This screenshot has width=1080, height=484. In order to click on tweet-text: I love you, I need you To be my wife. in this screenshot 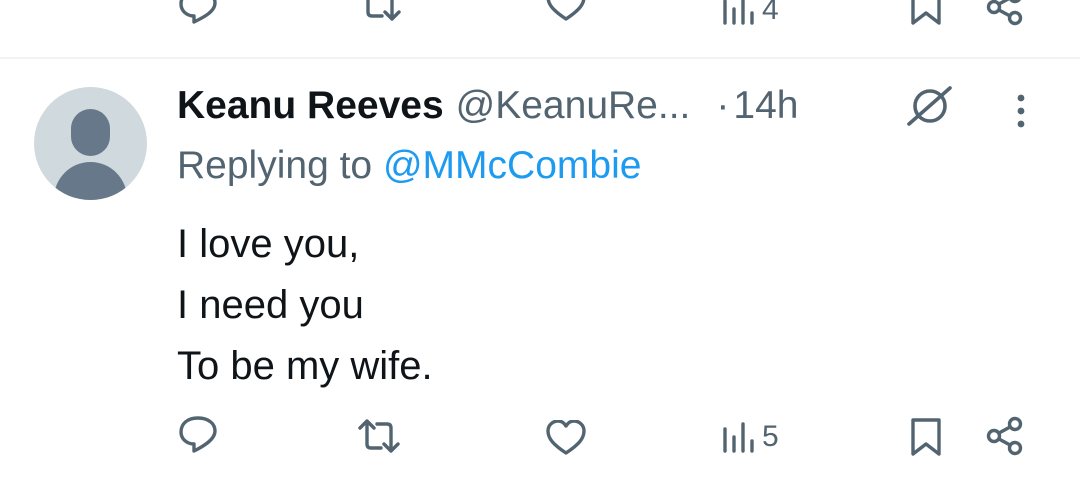, I will do `click(305, 305)`.